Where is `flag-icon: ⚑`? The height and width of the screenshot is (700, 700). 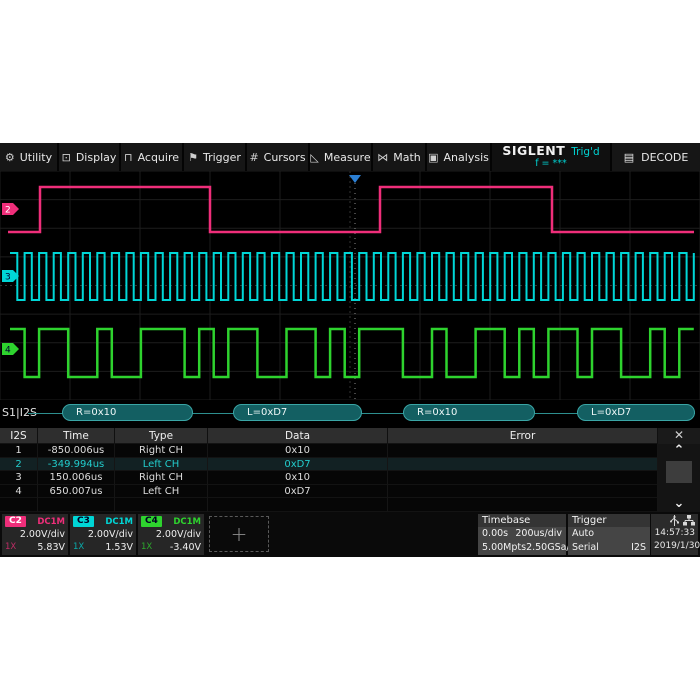
flag-icon: ⚑ is located at coordinates (193, 157).